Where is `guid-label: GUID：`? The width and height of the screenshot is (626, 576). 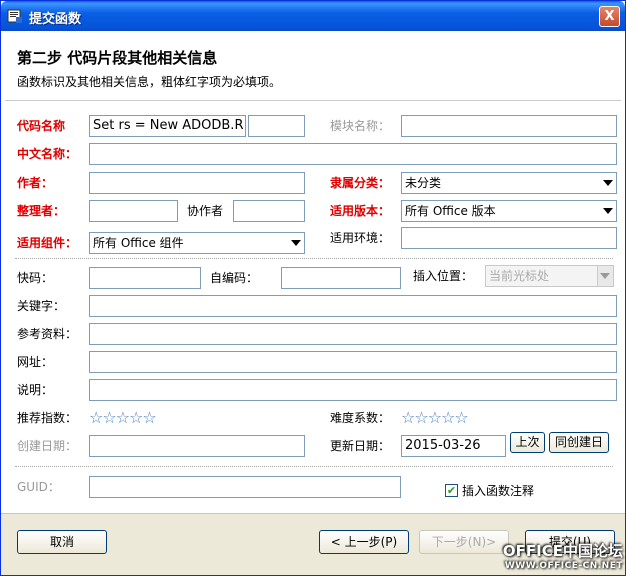 guid-label: GUID： is located at coordinates (38, 487).